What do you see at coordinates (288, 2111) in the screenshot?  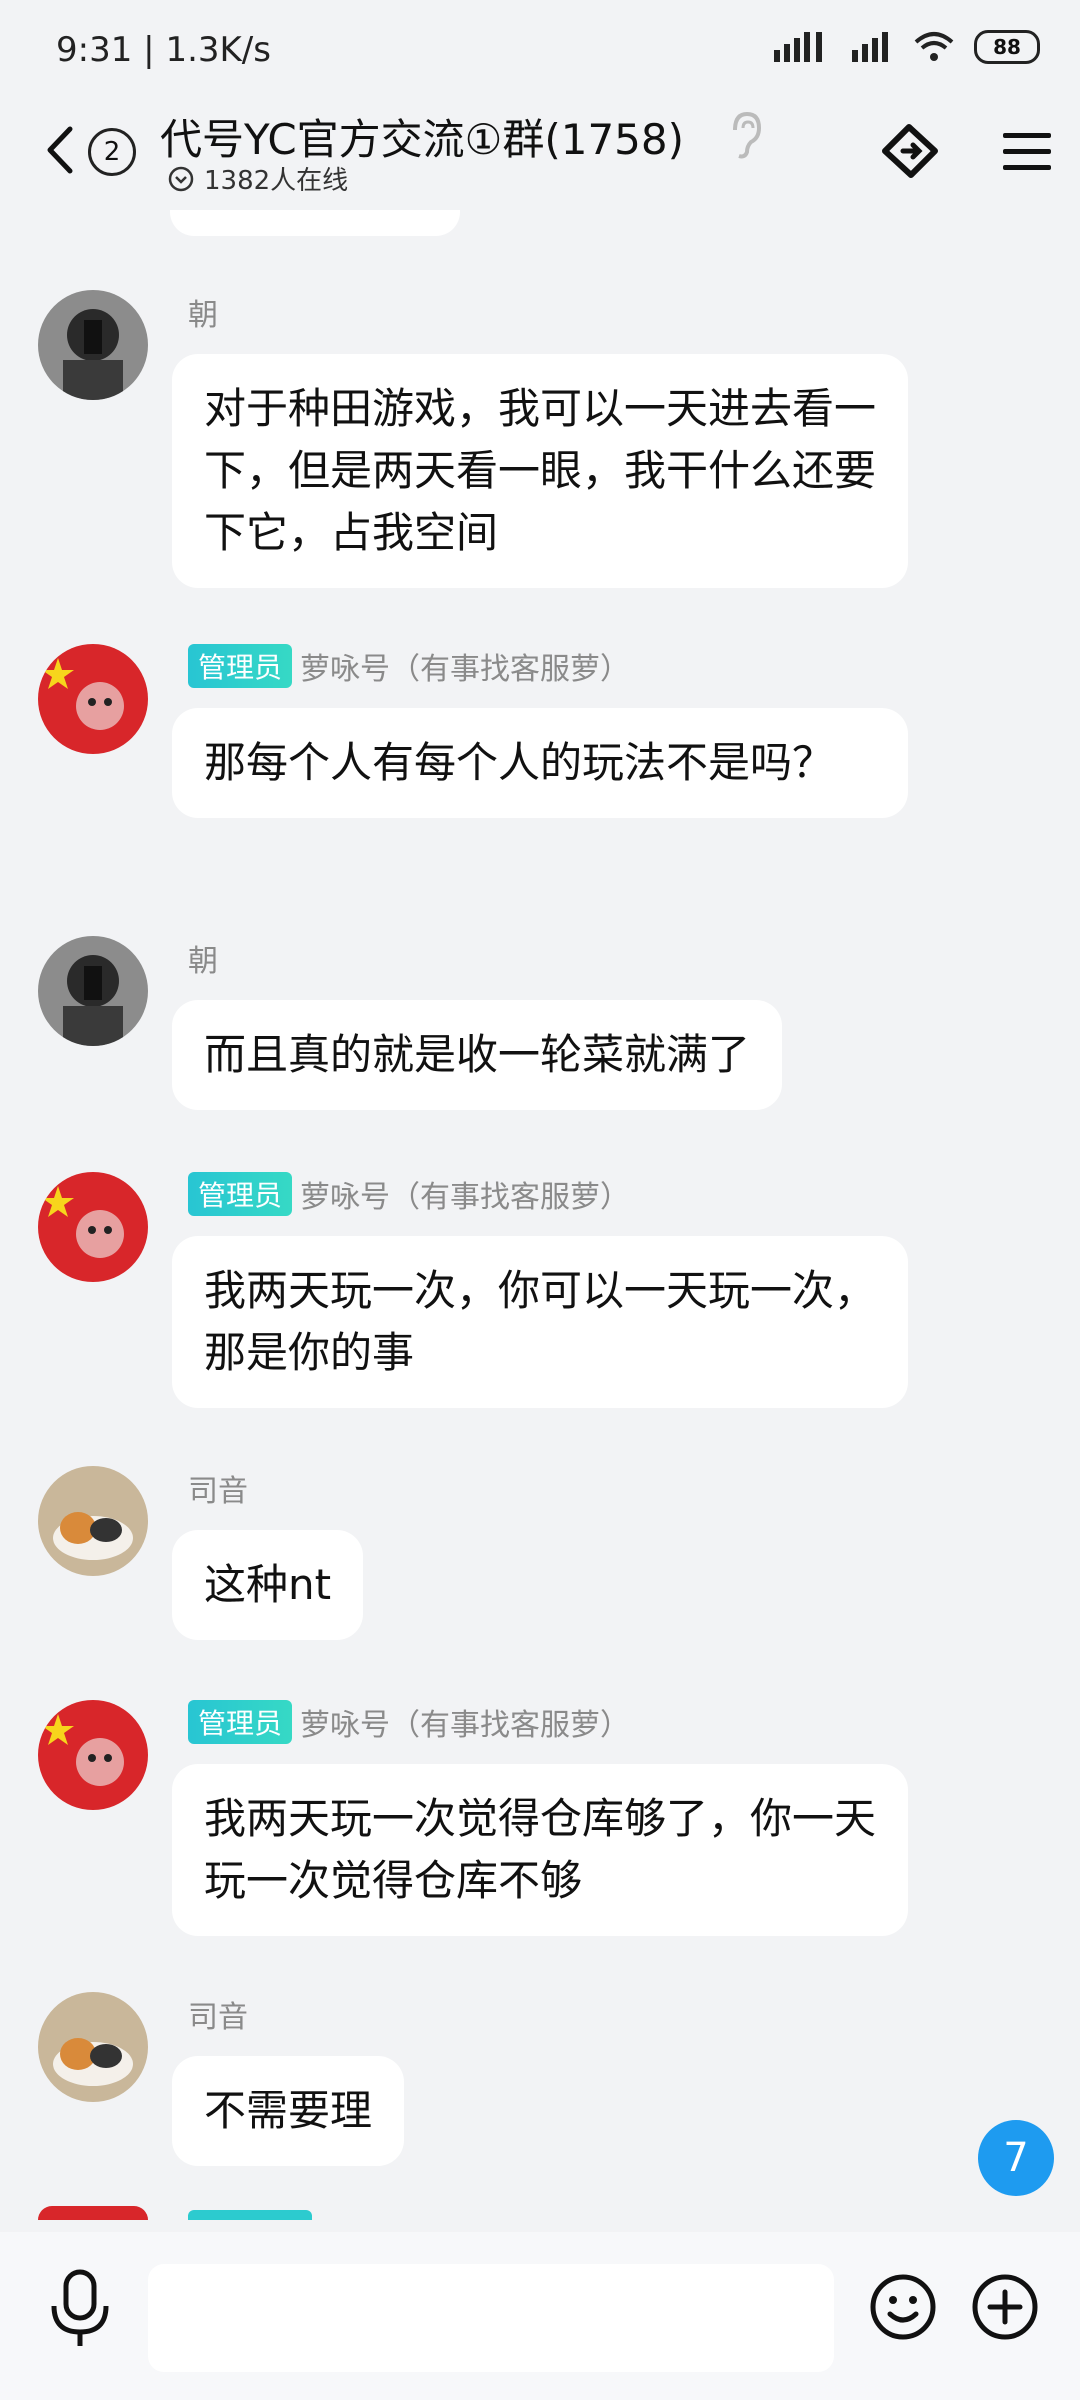 I see `message-bubble: 不需要理` at bounding box center [288, 2111].